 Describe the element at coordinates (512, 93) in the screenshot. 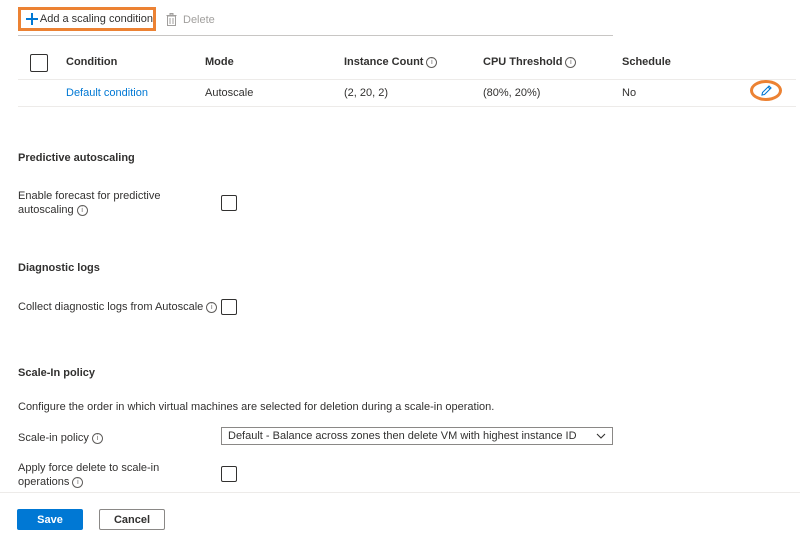

I see `cell-cpu-threshold: (80%, 20%)` at that location.